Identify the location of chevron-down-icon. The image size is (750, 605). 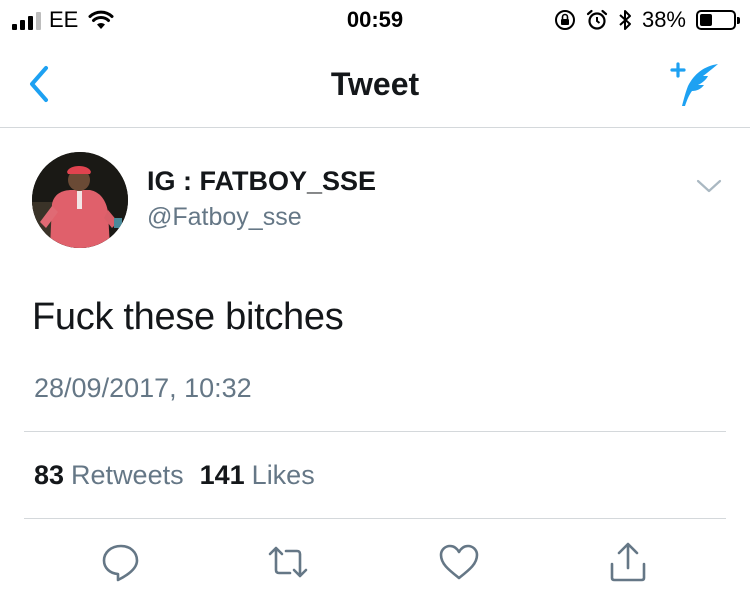
(709, 186).